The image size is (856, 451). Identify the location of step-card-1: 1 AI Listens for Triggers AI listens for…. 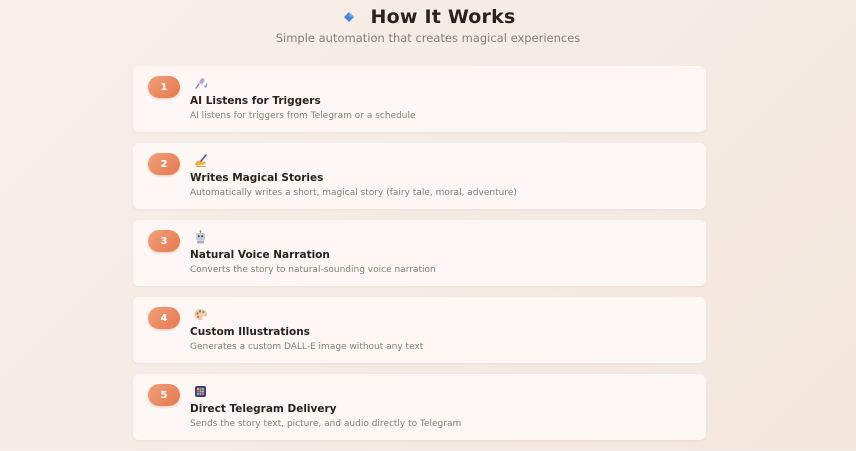
(419, 99).